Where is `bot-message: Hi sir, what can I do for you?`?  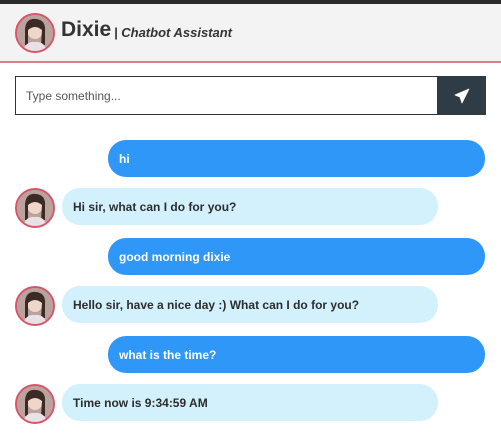 bot-message: Hi sir, what can I do for you? is located at coordinates (250, 206).